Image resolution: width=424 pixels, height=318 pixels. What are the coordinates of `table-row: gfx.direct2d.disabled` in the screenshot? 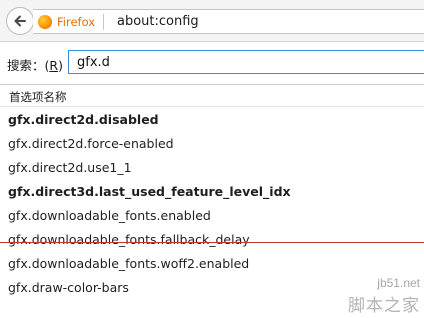 It's located at (212, 120).